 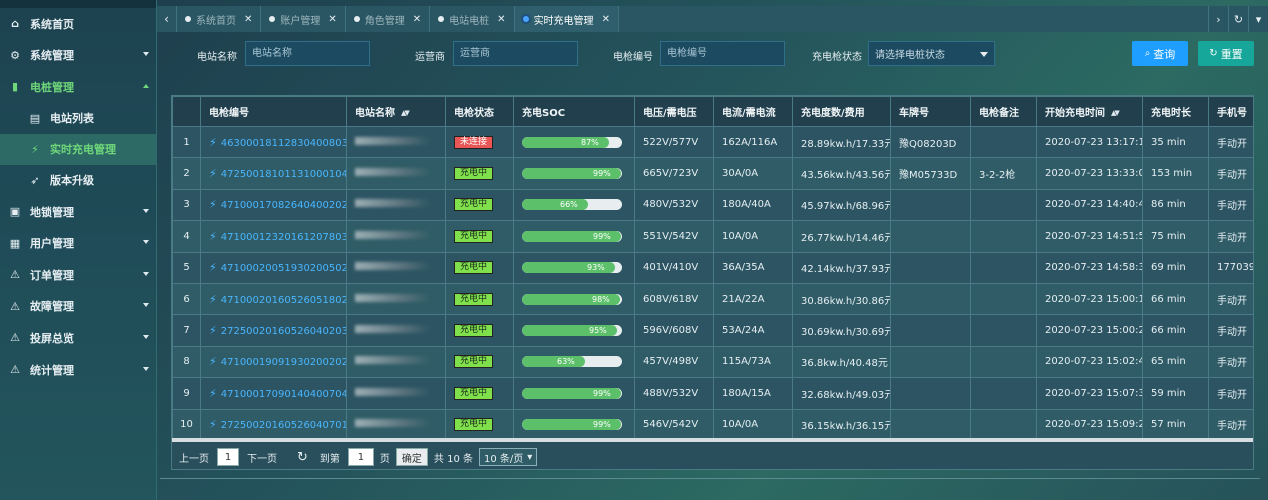 What do you see at coordinates (753, 236) in the screenshot?
I see `current-cell: 10A/0A` at bounding box center [753, 236].